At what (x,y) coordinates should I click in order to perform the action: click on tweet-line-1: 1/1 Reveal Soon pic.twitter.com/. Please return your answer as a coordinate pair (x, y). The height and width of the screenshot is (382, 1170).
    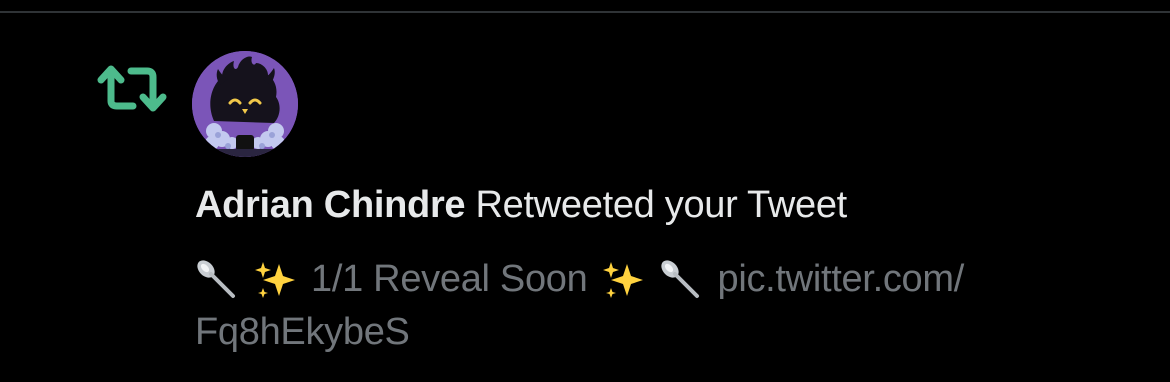
    Looking at the image, I should click on (670, 279).